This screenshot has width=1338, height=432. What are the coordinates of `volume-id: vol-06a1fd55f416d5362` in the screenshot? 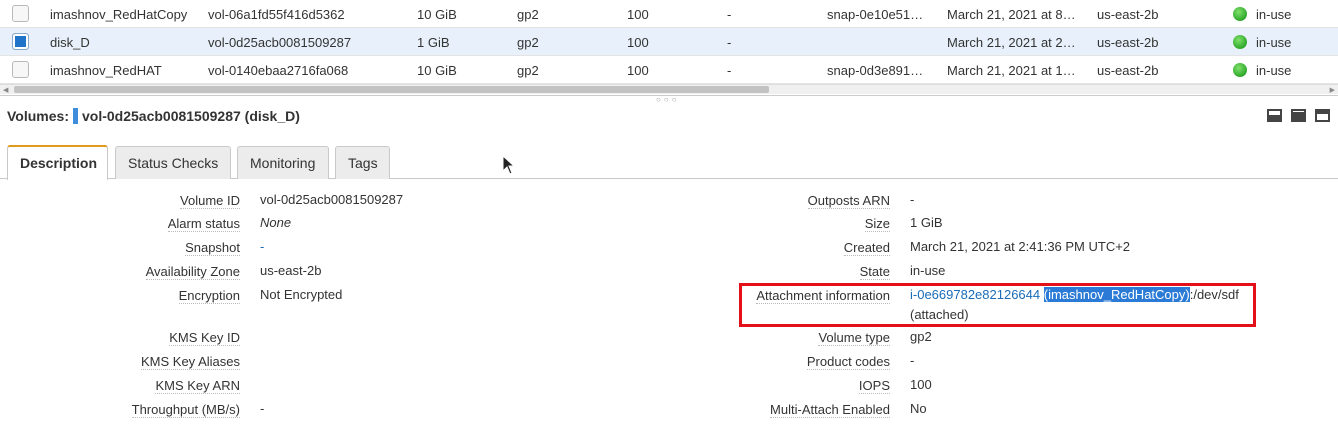 It's located at (276, 14).